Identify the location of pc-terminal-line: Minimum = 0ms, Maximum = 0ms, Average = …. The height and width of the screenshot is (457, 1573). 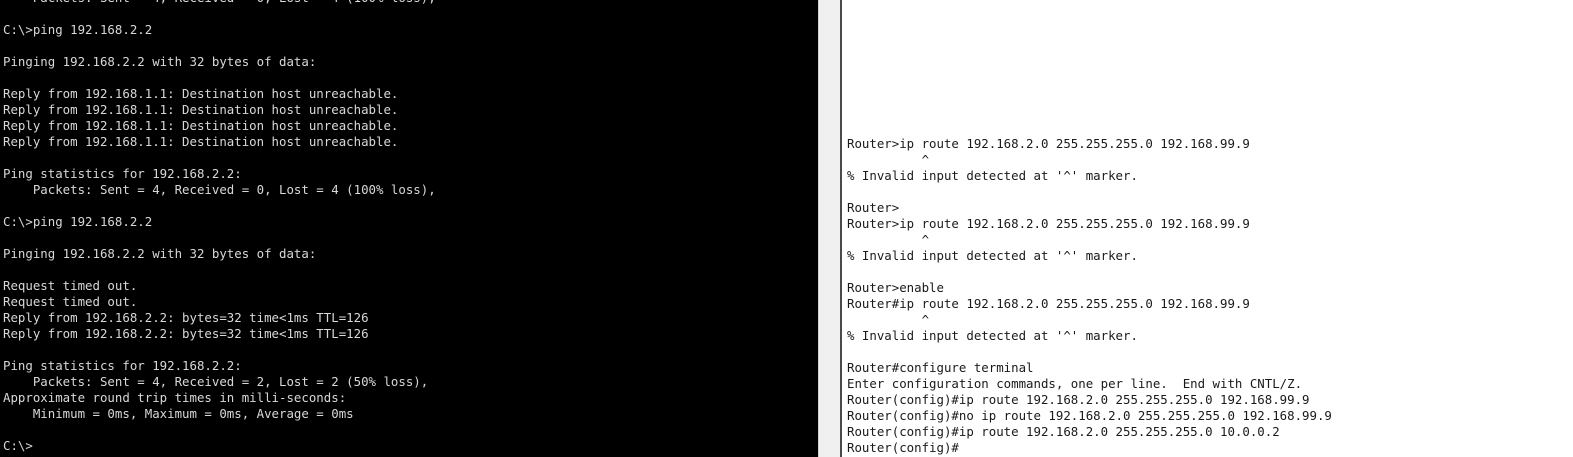
(178, 413).